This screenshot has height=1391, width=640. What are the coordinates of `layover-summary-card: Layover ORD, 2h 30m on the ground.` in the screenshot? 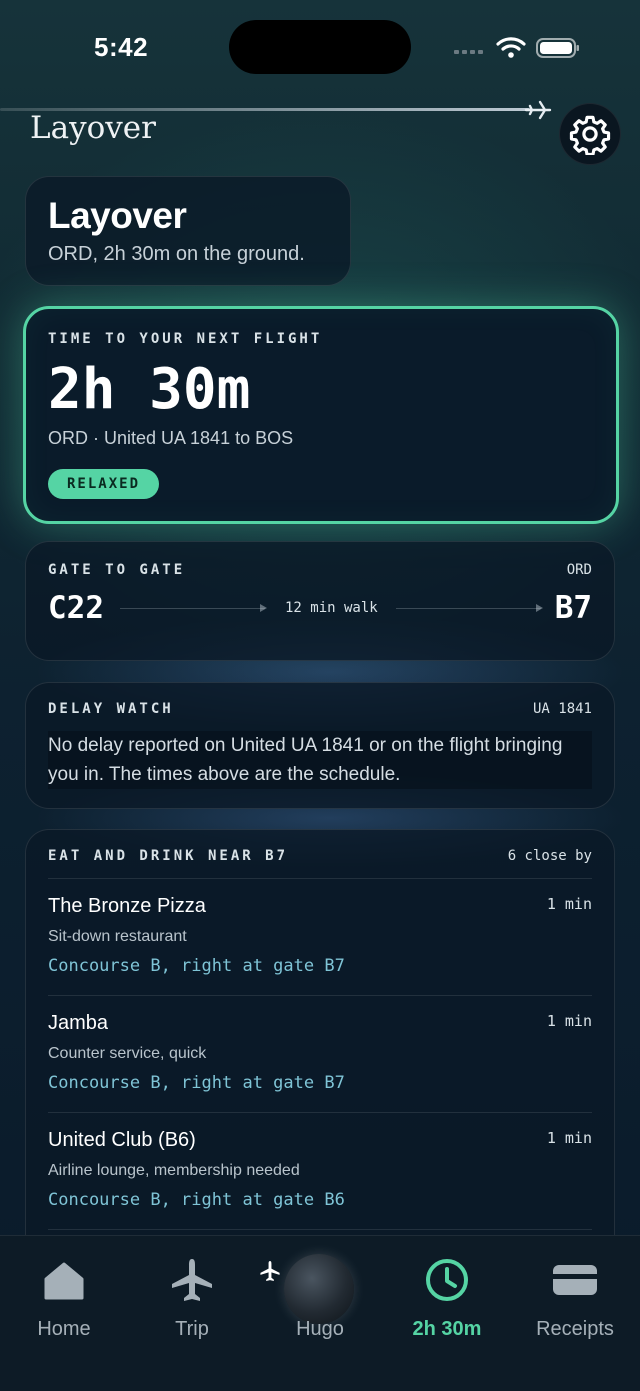 It's located at (188, 231).